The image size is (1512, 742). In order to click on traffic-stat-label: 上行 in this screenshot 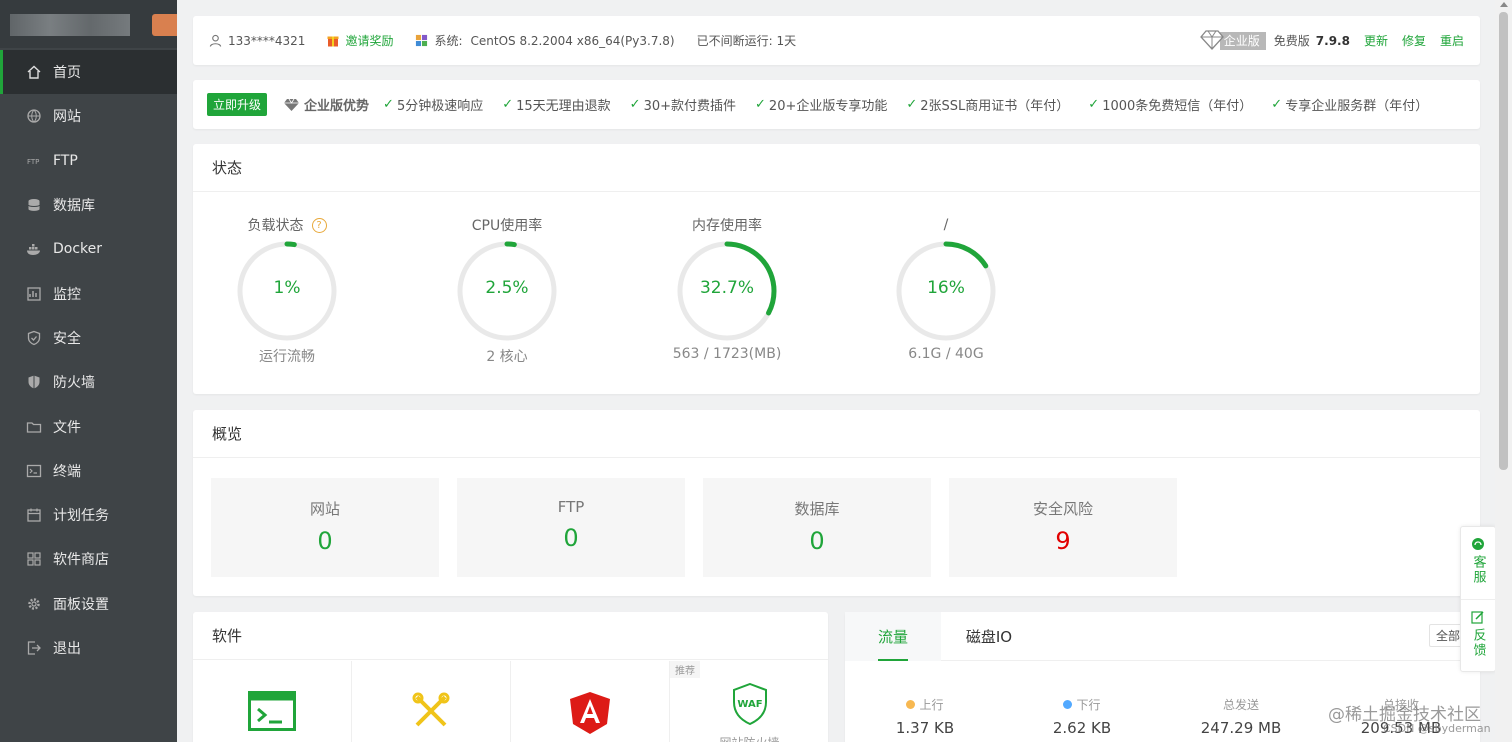, I will do `click(931, 705)`.